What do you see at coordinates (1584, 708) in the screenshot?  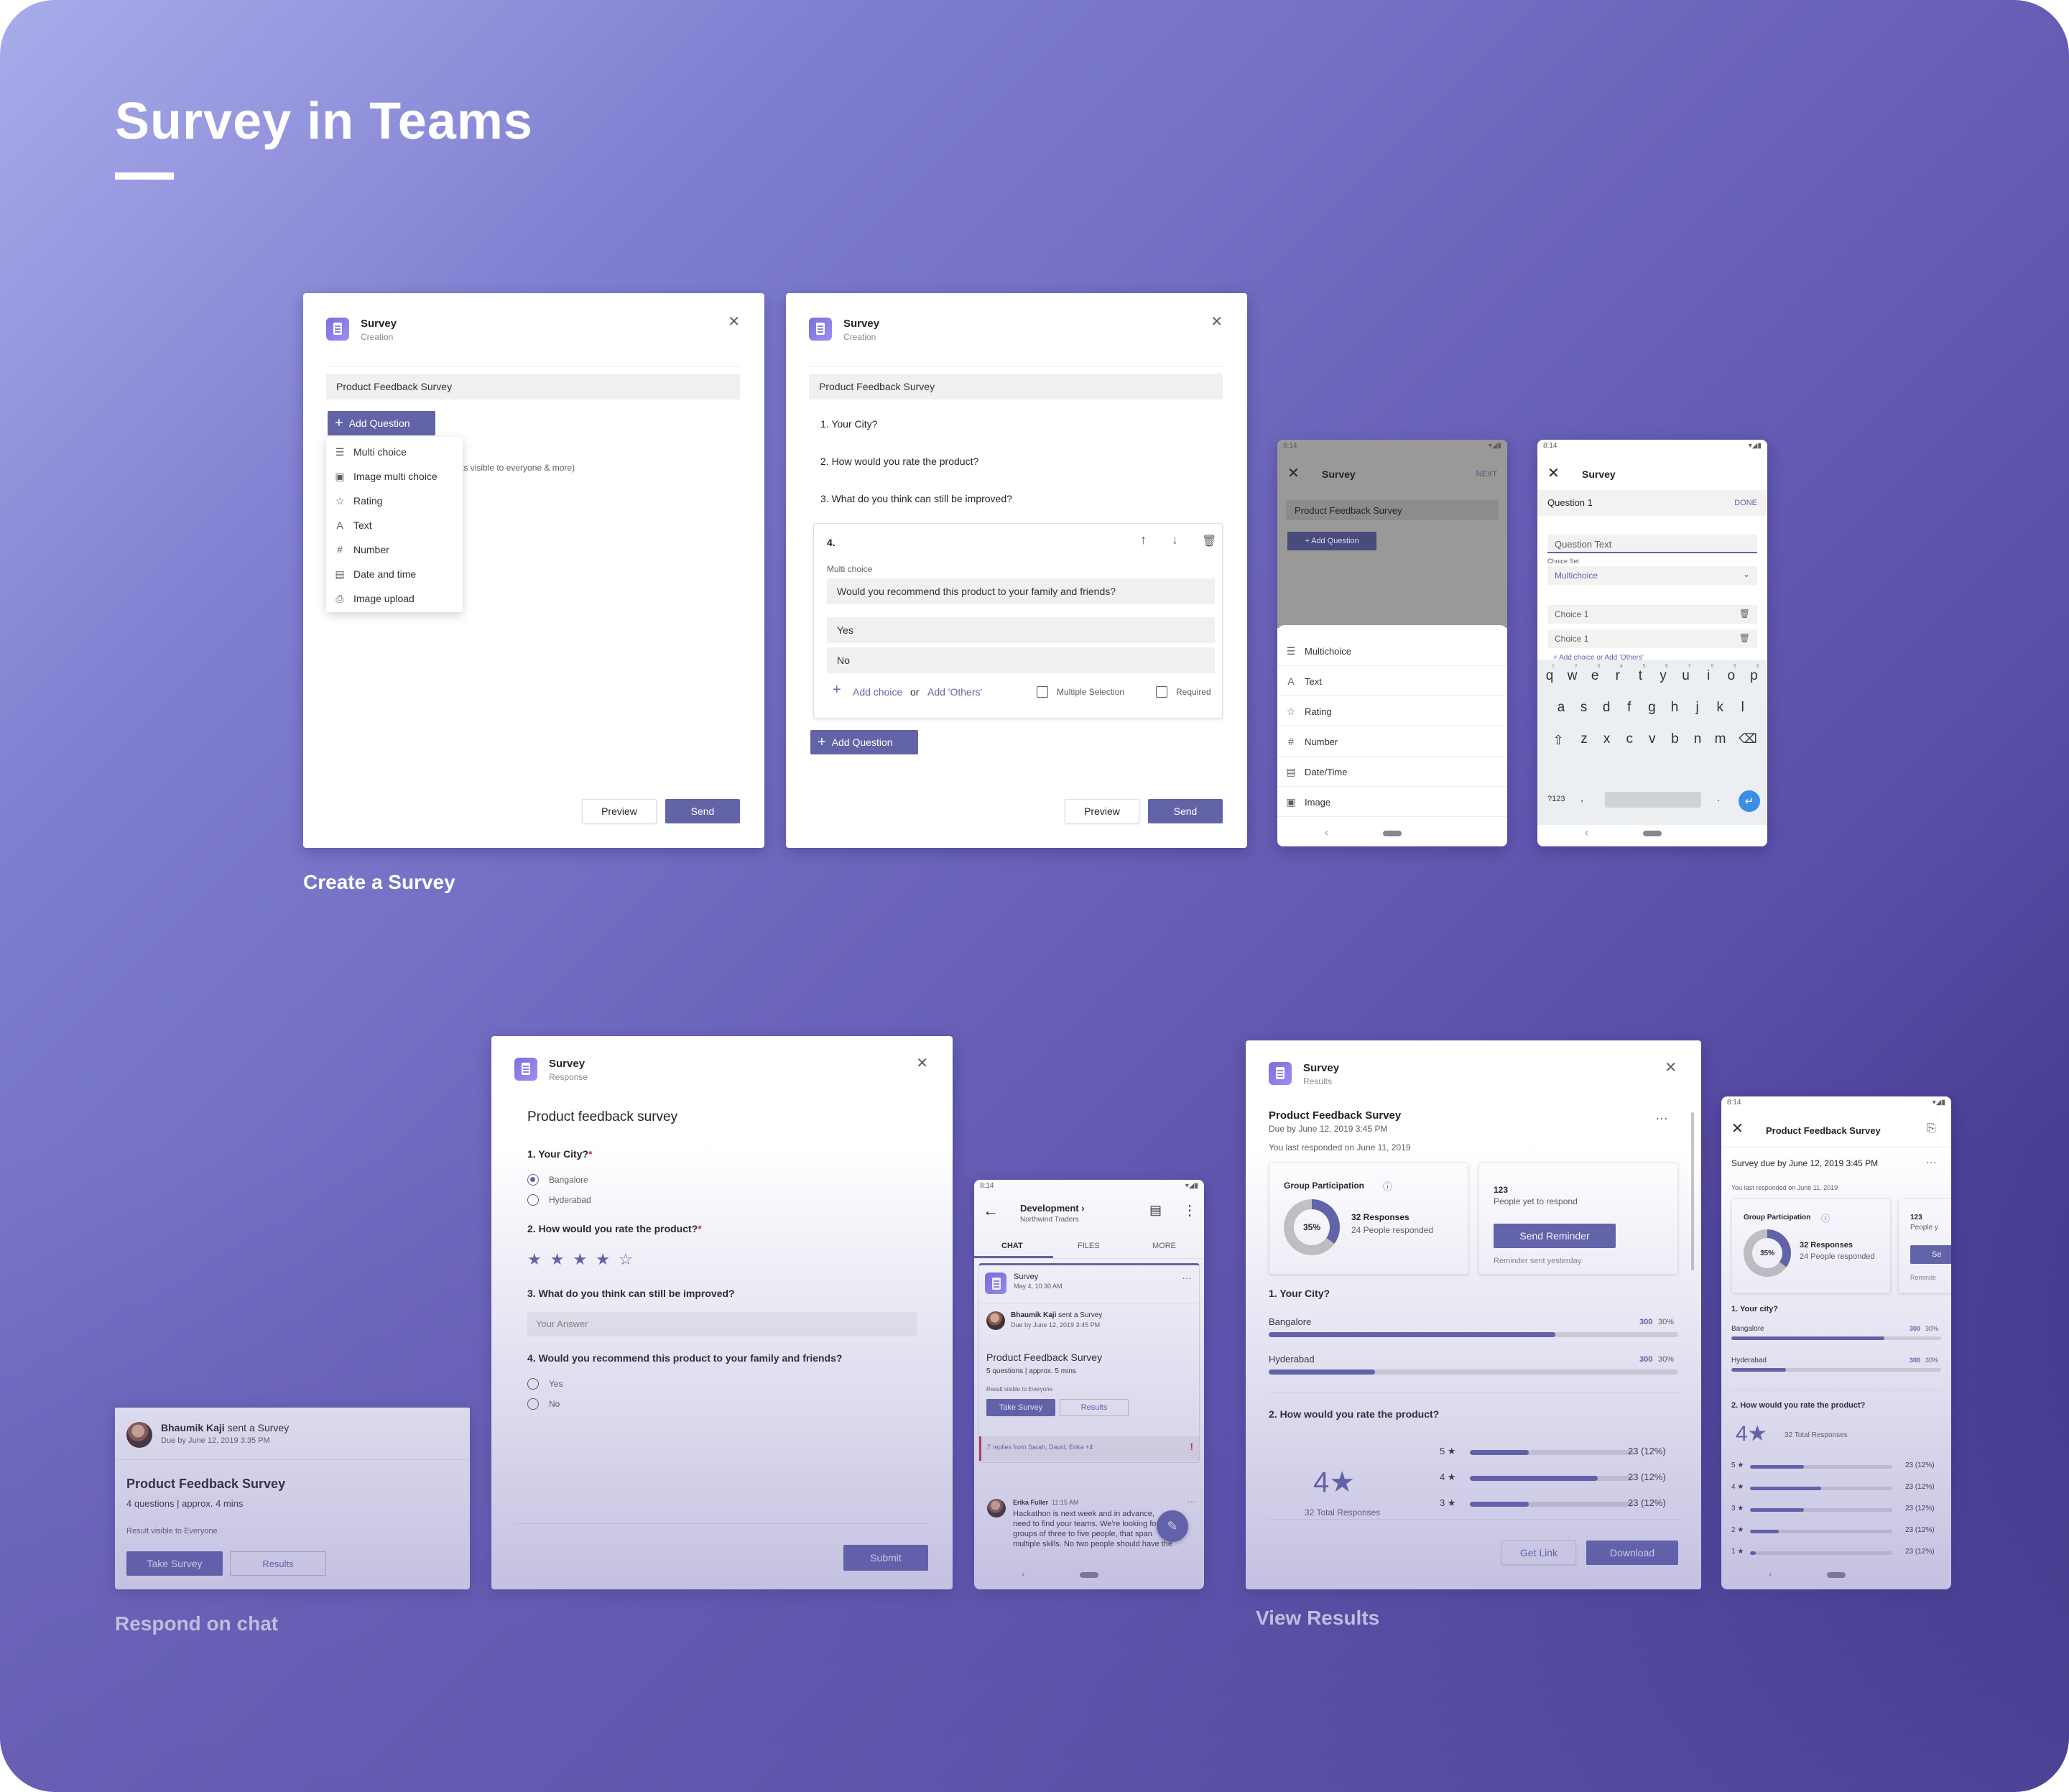 I see `key-s: s` at bounding box center [1584, 708].